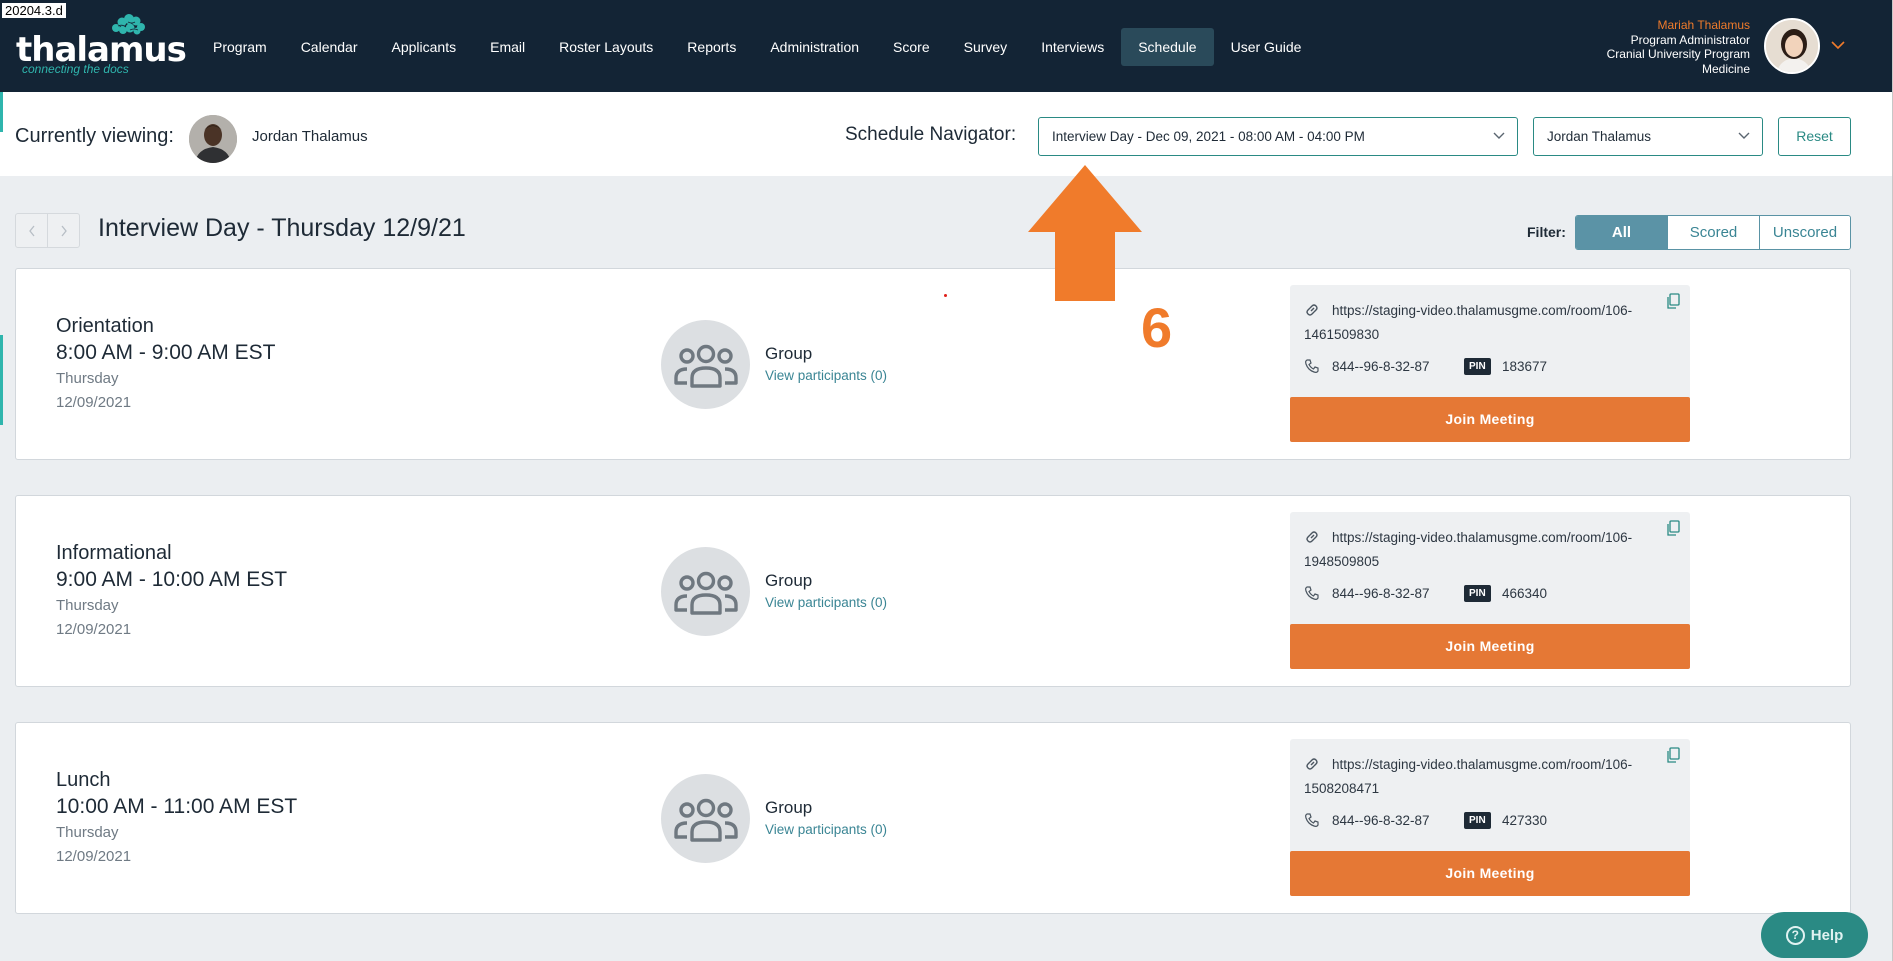 This screenshot has height=961, width=1893. What do you see at coordinates (1, 112) in the screenshot?
I see `left-accent-bar` at bounding box center [1, 112].